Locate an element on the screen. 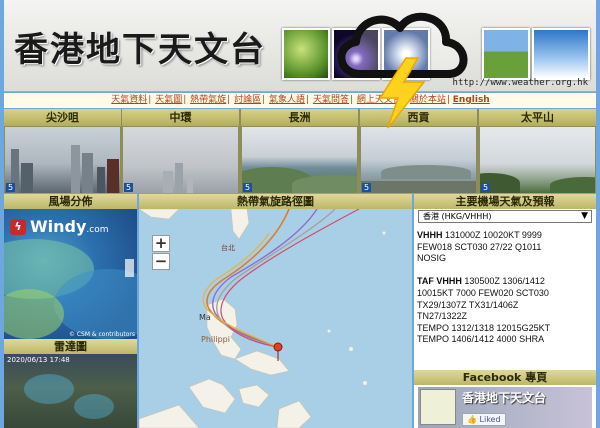 The width and height of the screenshot is (600, 428). facebook-like-button: 👍 Liked is located at coordinates (484, 419).